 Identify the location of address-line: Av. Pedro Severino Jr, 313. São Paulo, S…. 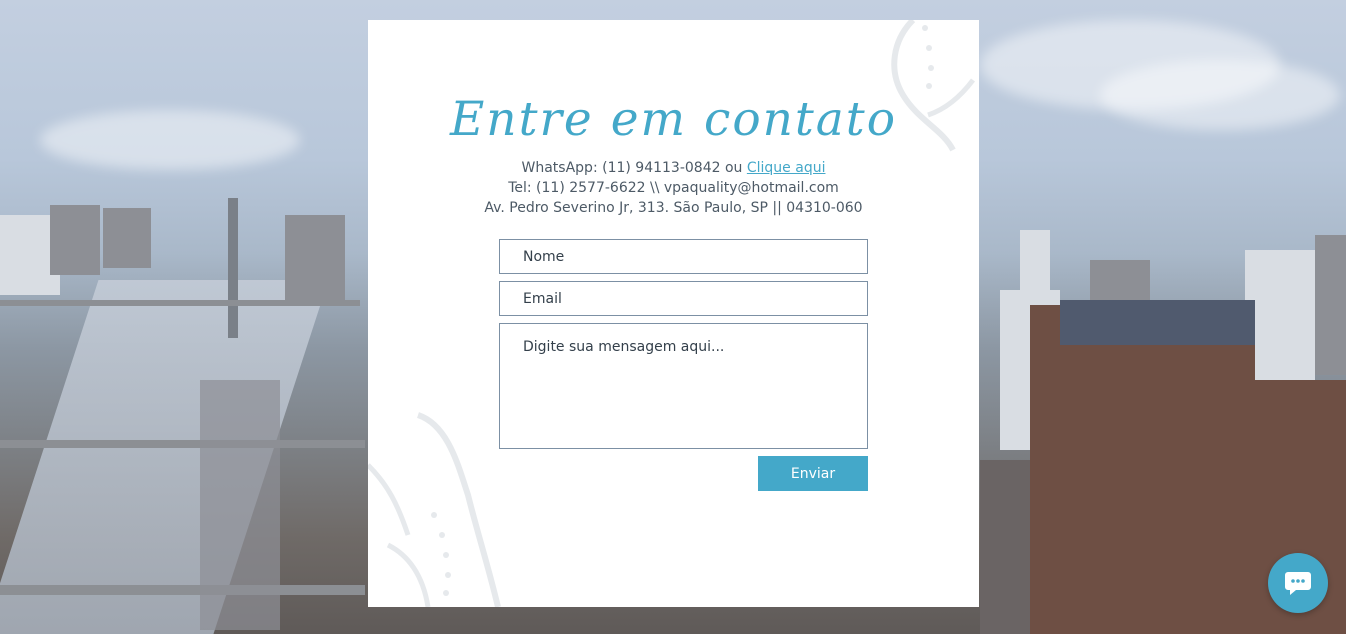
(673, 208).